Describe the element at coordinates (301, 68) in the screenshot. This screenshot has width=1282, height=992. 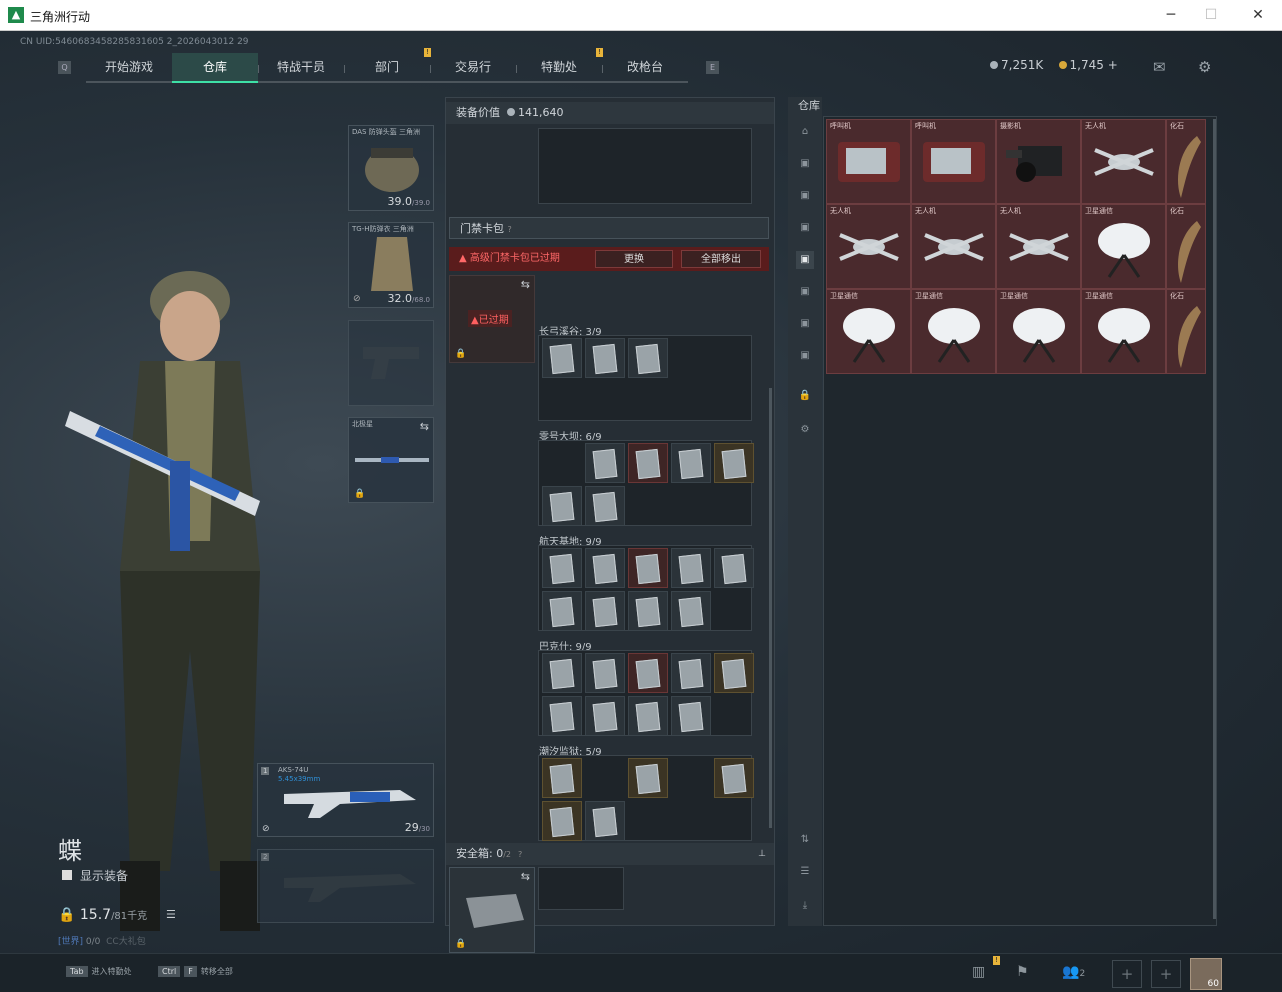
I see `tab-operators: 特战干员` at that location.